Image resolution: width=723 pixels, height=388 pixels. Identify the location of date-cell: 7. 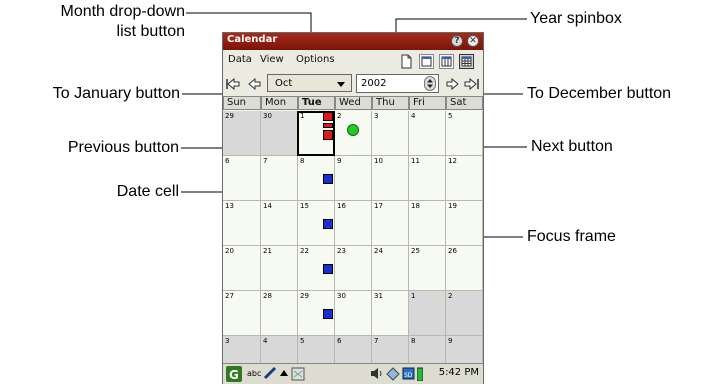
(279, 178).